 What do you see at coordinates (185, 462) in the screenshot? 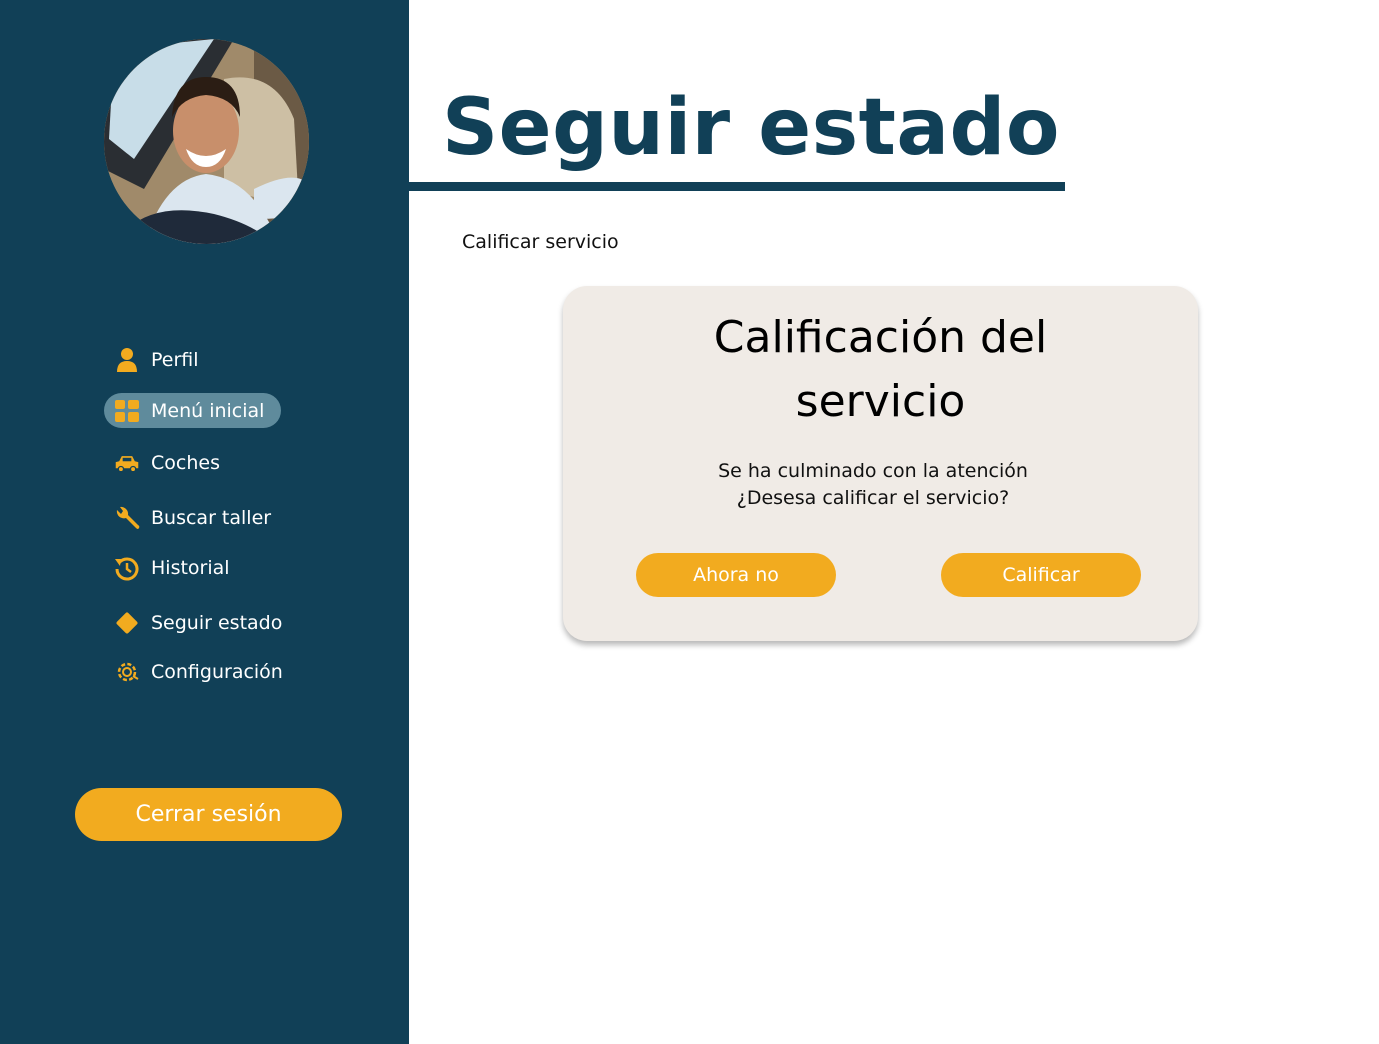
I see `sidebar-item-label: Coches` at bounding box center [185, 462].